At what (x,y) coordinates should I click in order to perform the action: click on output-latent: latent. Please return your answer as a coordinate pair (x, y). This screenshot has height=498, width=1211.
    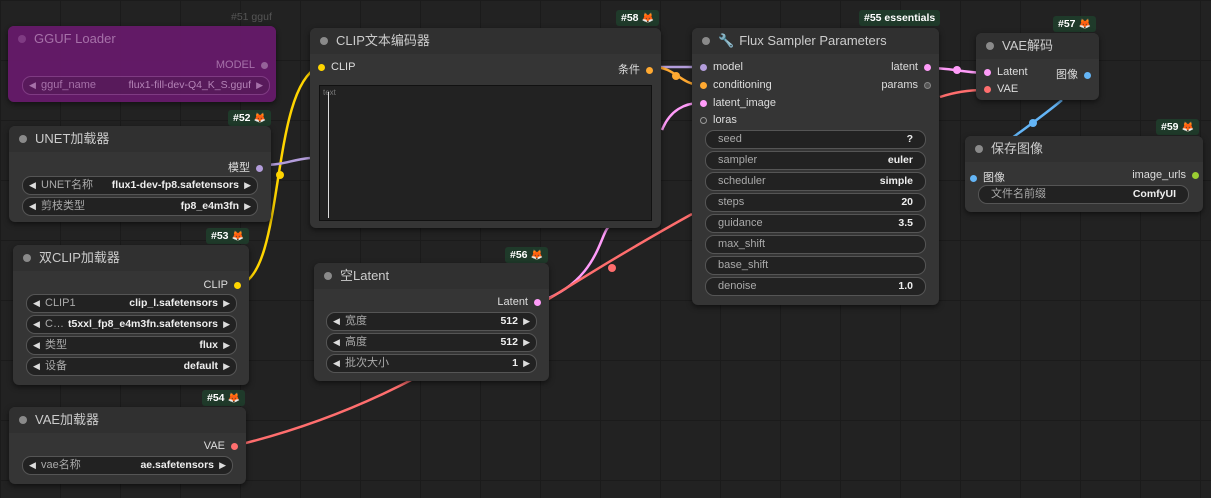
    Looking at the image, I should click on (911, 67).